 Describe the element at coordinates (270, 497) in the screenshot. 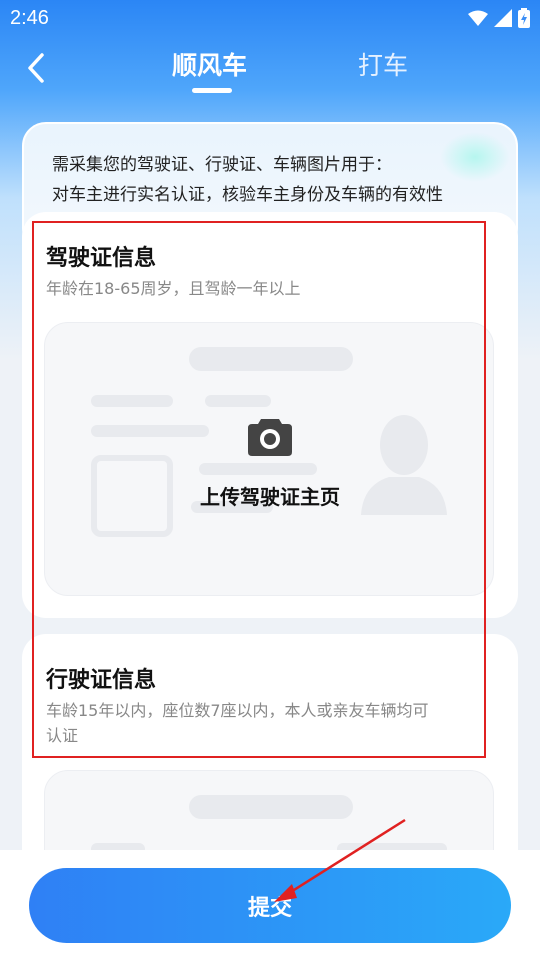

I see `upload-driver-license-label: 上传驾驶证主页` at that location.